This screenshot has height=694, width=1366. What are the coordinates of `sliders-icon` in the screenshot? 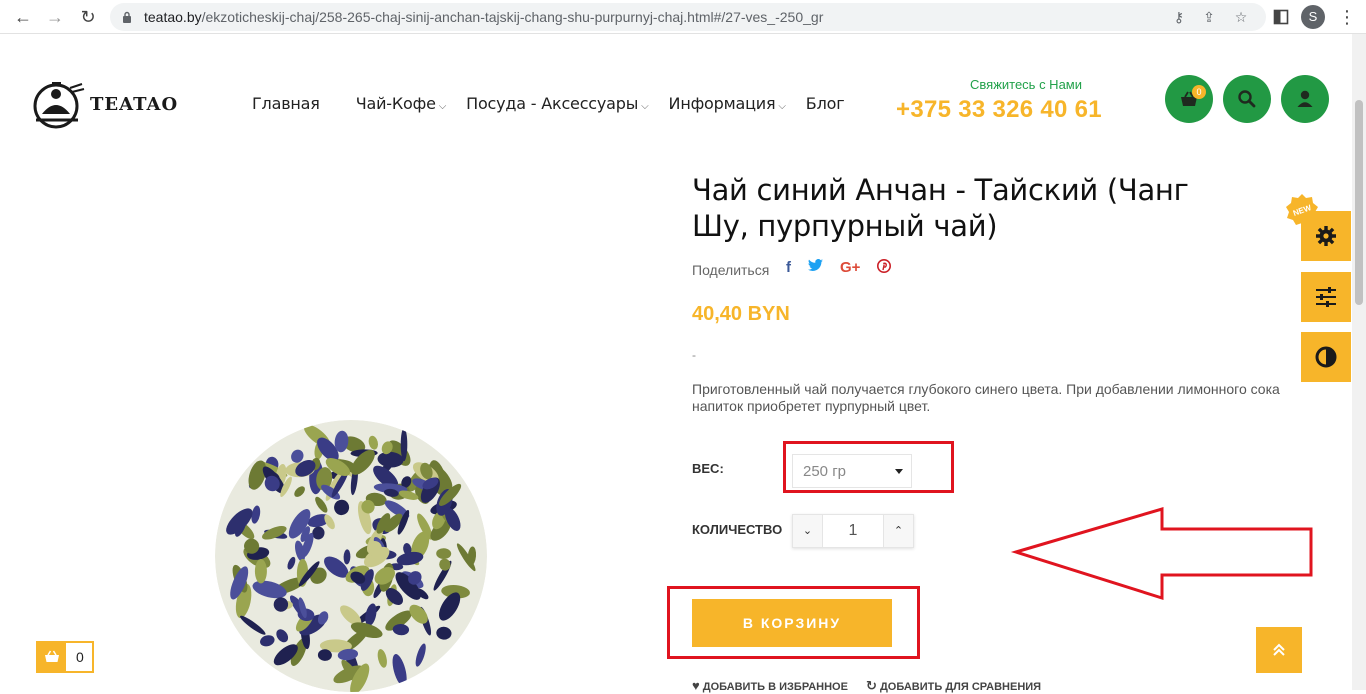 It's located at (1326, 297).